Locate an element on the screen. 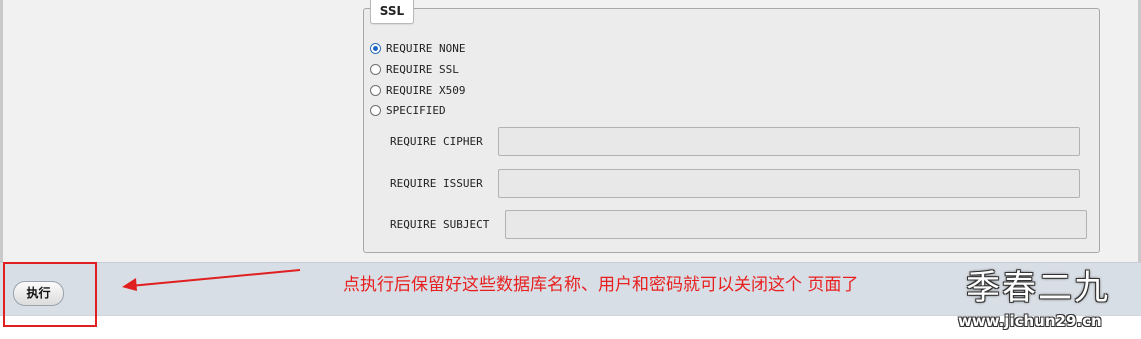  radio-require-ssl: REQUIRE SSL is located at coordinates (414, 69).